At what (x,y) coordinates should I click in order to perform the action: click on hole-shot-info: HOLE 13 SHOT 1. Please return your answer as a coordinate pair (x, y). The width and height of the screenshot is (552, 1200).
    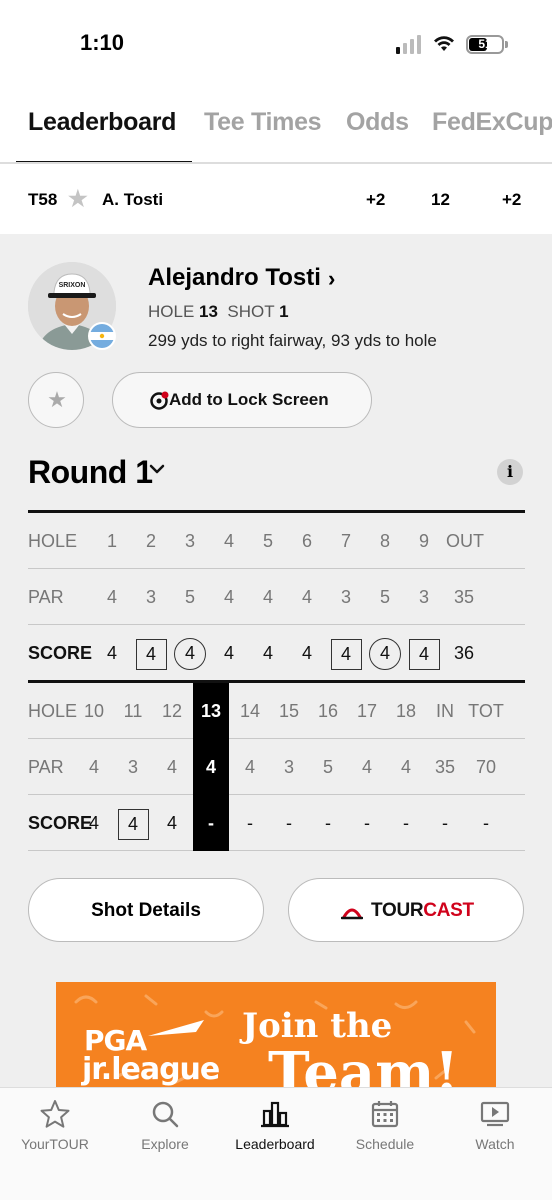
    Looking at the image, I should click on (218, 311).